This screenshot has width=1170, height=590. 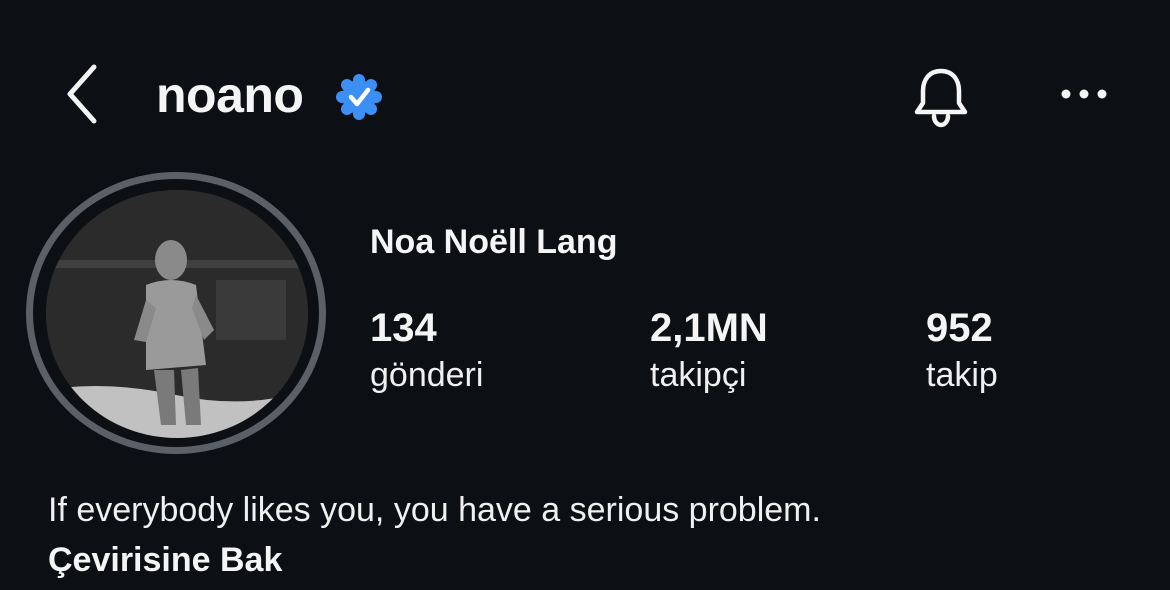 I want to click on see-translation-link: Çevirisine Bak, so click(x=165, y=560).